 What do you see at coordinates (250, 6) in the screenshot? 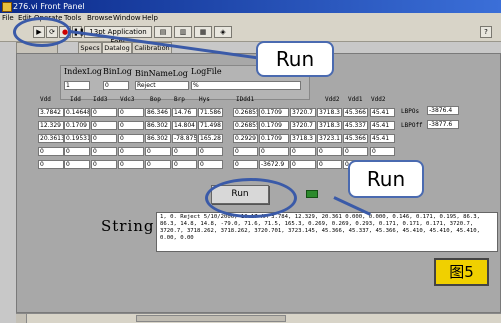
I see `title-bar: 276.vi Front Panel` at bounding box center [250, 6].